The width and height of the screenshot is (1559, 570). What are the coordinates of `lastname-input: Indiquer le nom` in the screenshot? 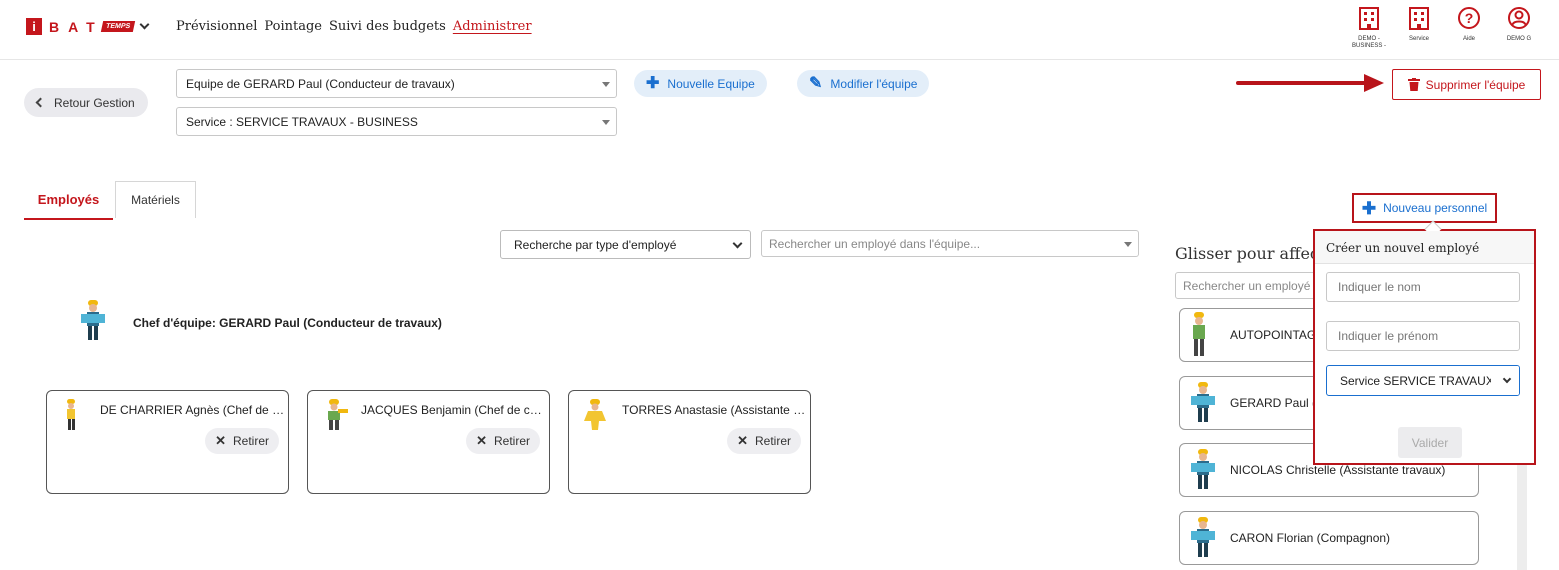 It's located at (1423, 287).